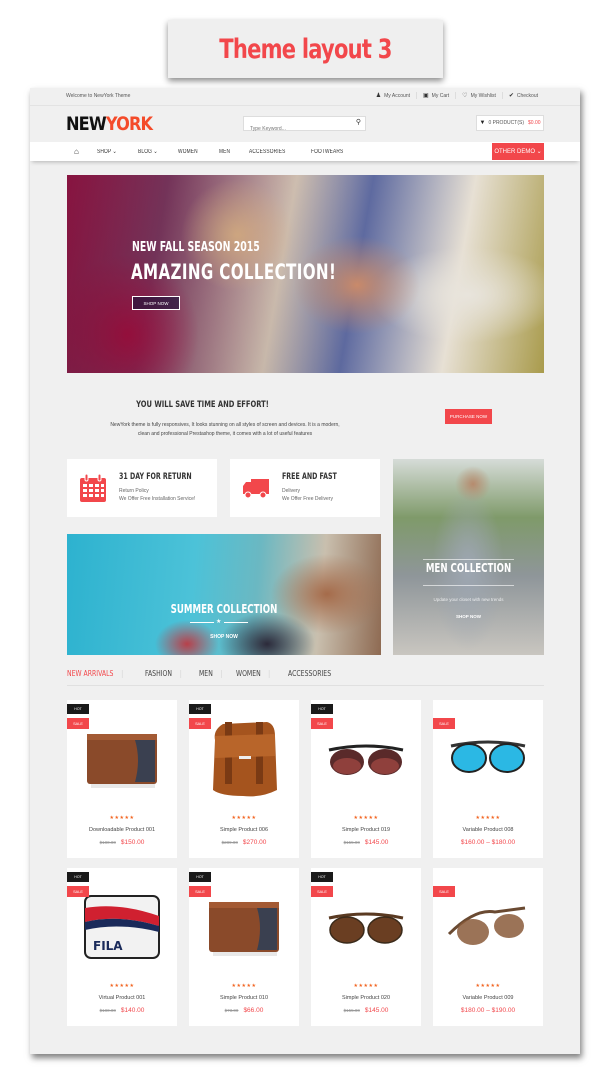  I want to click on nav-item-accessories: Accessories, so click(267, 152).